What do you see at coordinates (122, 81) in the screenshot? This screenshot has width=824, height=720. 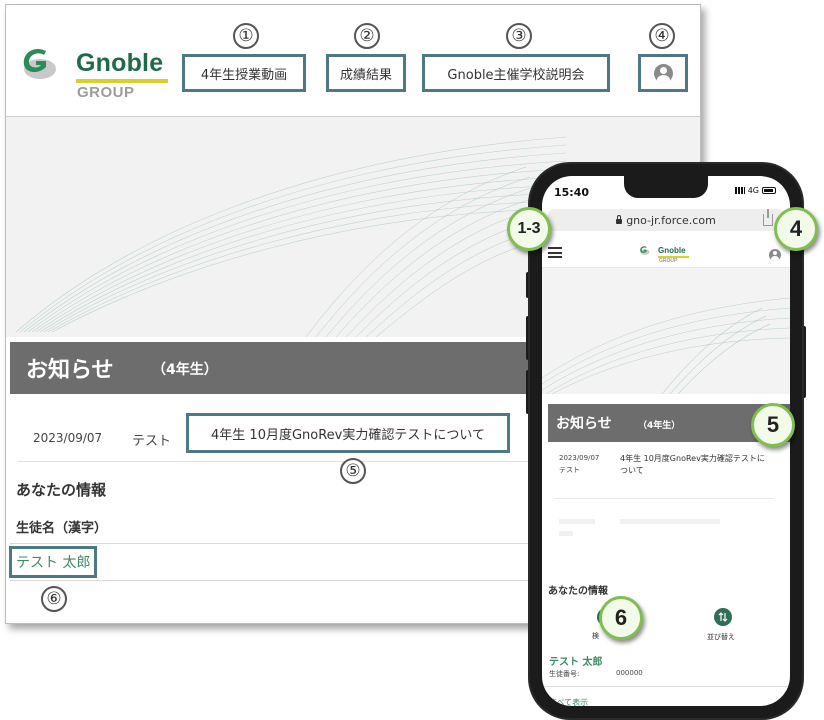 I see `logo-underline` at bounding box center [122, 81].